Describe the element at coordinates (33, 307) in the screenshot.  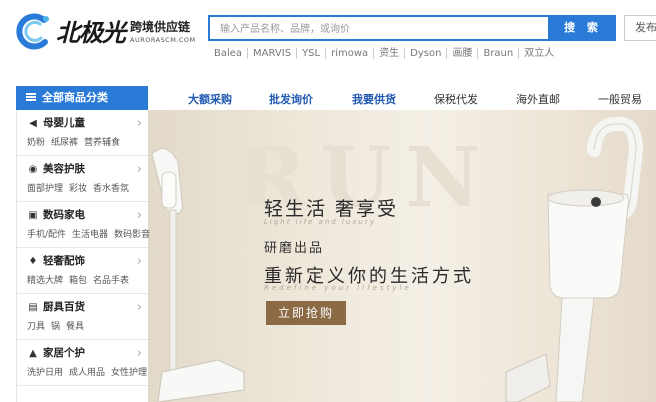
I see `pot-icon: ▤` at that location.